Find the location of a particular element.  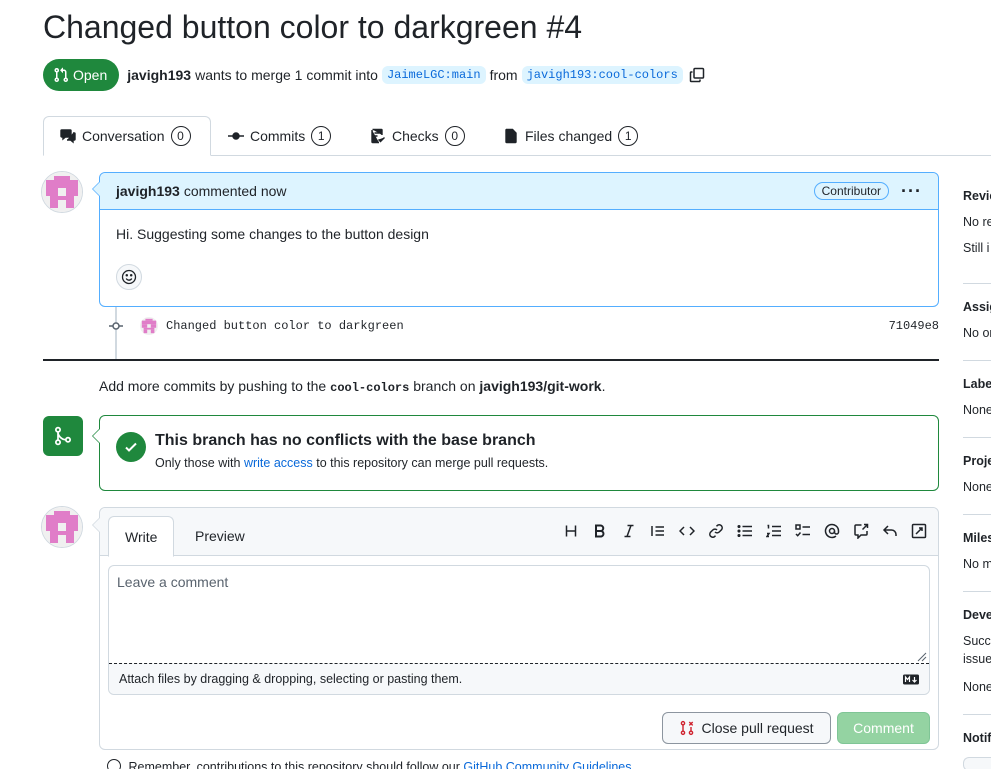

file-diff-icon is located at coordinates (511, 136).